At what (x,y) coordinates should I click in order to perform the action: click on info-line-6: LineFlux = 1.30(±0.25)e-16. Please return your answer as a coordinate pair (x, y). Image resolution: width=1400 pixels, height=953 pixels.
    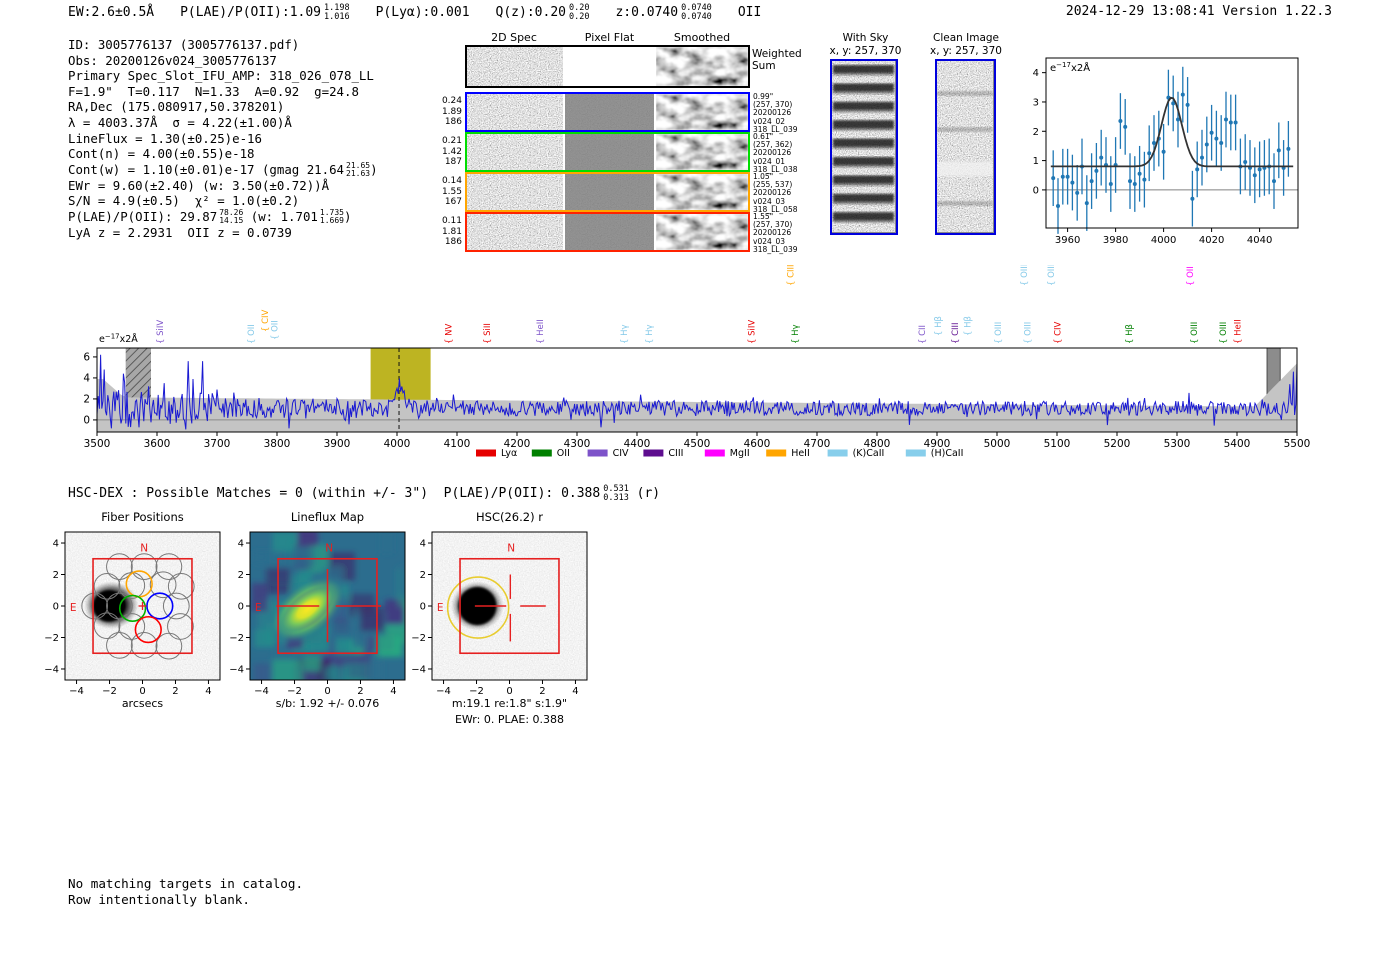
    Looking at the image, I should click on (223, 139).